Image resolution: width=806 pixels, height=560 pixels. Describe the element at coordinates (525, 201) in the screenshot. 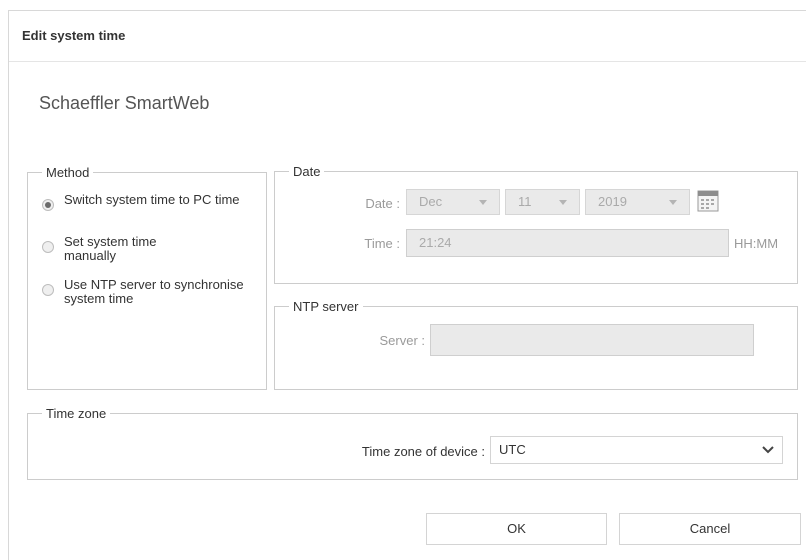

I see `day-value: 11` at that location.